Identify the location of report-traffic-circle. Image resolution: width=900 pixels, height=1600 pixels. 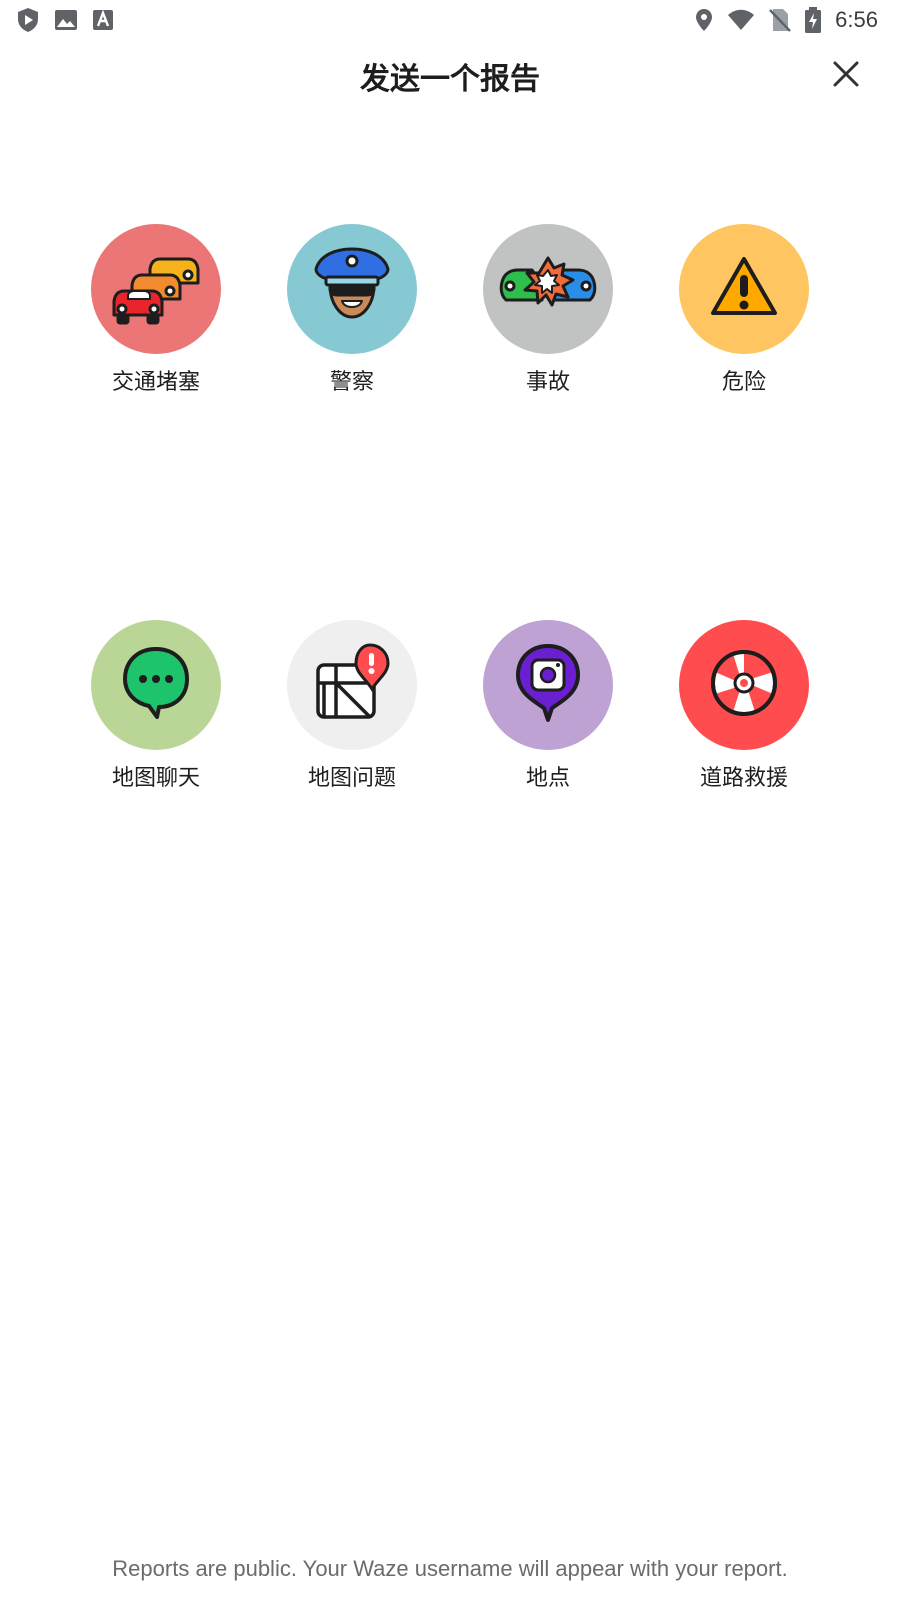
(156, 289).